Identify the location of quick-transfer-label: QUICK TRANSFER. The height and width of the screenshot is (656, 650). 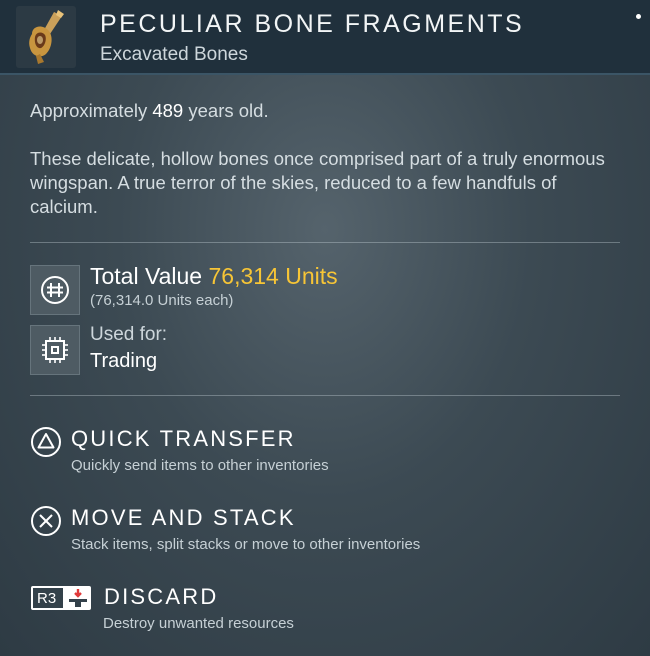
(183, 438).